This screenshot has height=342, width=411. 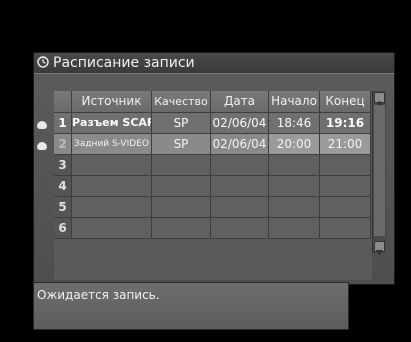 I want to click on row-number: 6, so click(x=63, y=228).